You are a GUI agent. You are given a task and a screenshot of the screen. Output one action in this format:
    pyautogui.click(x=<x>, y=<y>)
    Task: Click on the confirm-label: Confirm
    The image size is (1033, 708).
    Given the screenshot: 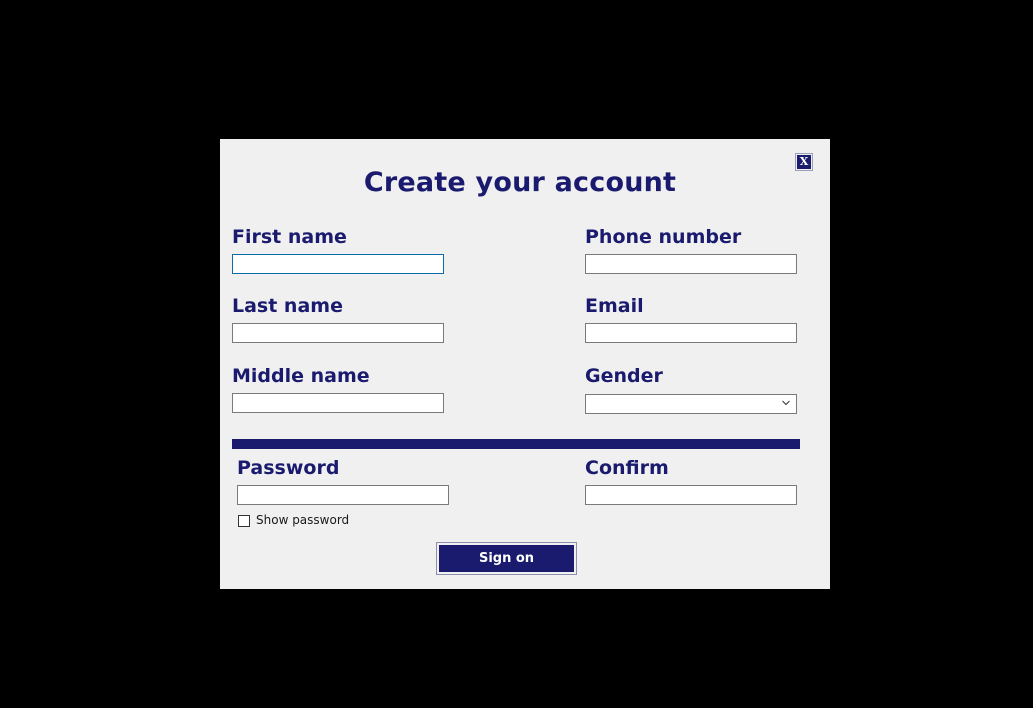 What is the action you would take?
    pyautogui.click(x=627, y=468)
    